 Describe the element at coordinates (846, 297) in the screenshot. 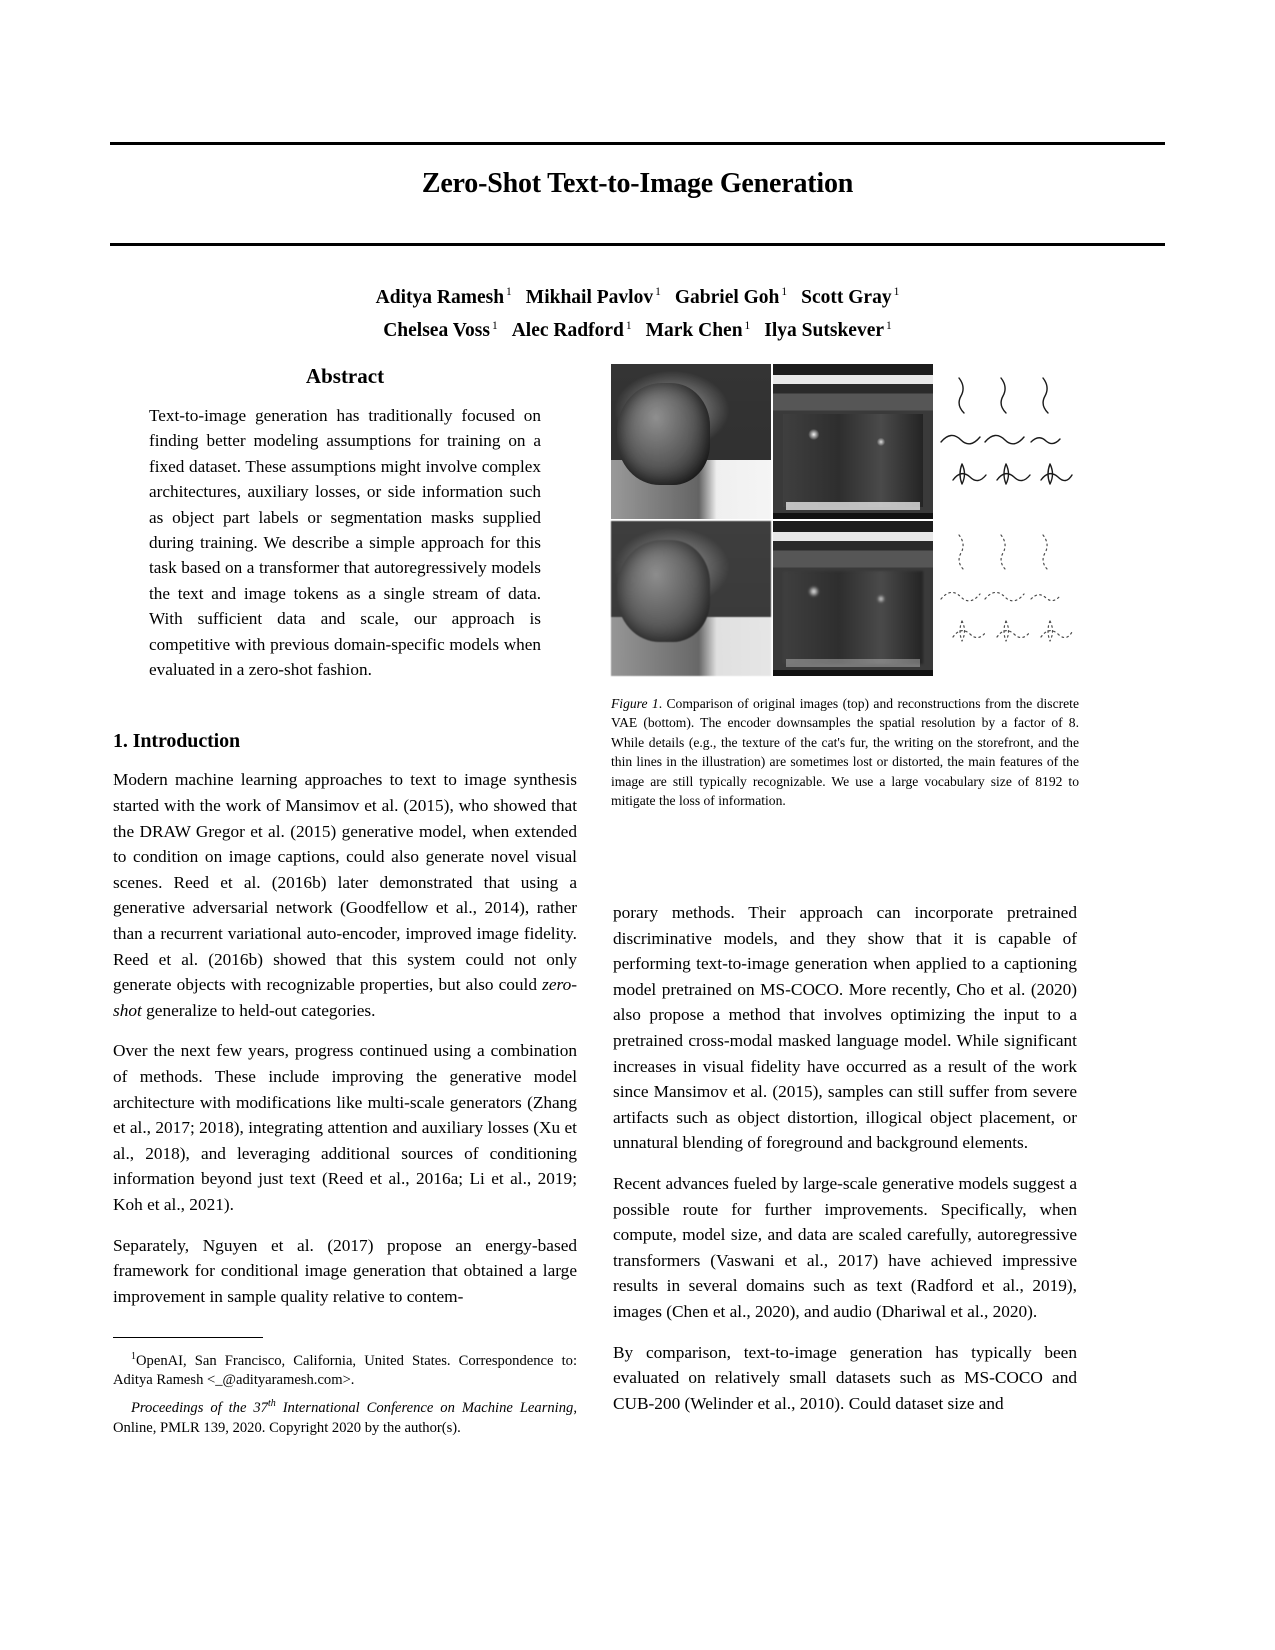

I see `author-name: Scott Gray` at that location.